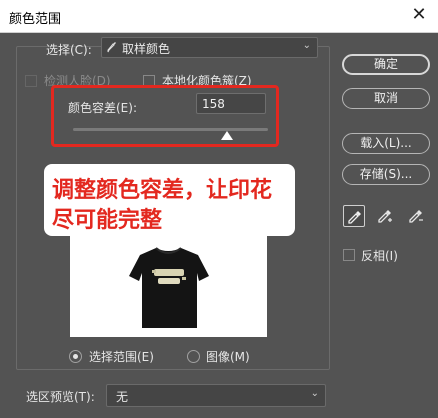 The image size is (438, 418). Describe the element at coordinates (146, 49) in the screenshot. I see `select-value: 取样颜色` at that location.